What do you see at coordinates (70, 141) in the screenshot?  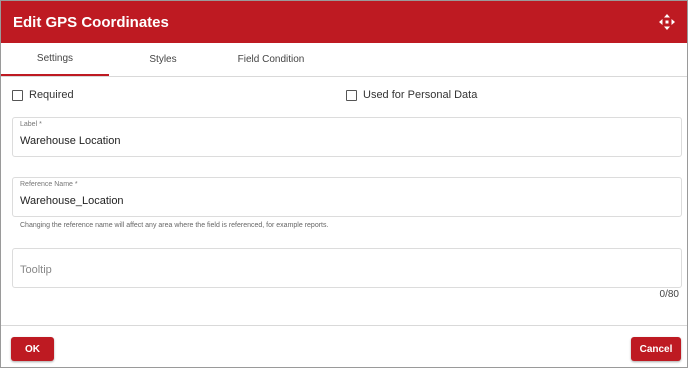 I see `label-field-value: Warehouse Location` at bounding box center [70, 141].